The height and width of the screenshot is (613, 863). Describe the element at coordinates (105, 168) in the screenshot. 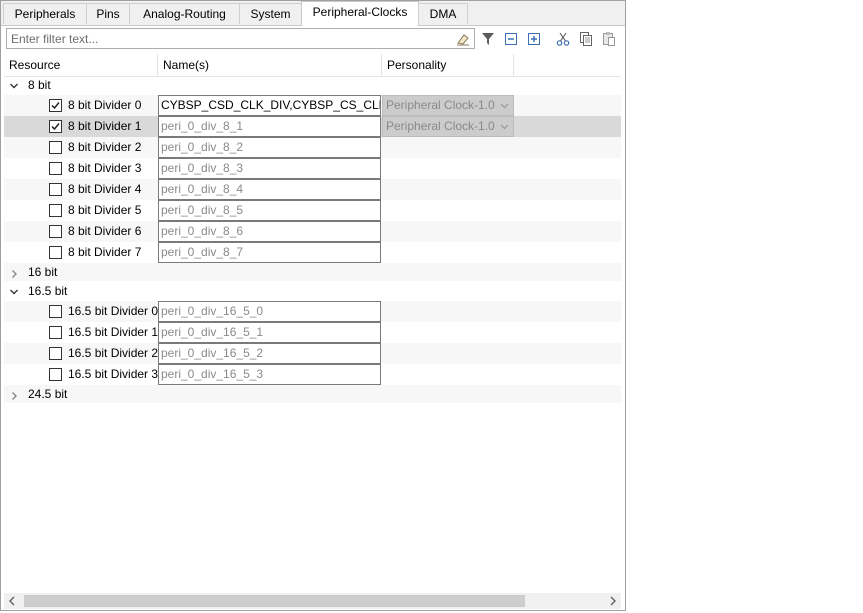

I see `resource-label: 8 bit Divider 3` at that location.